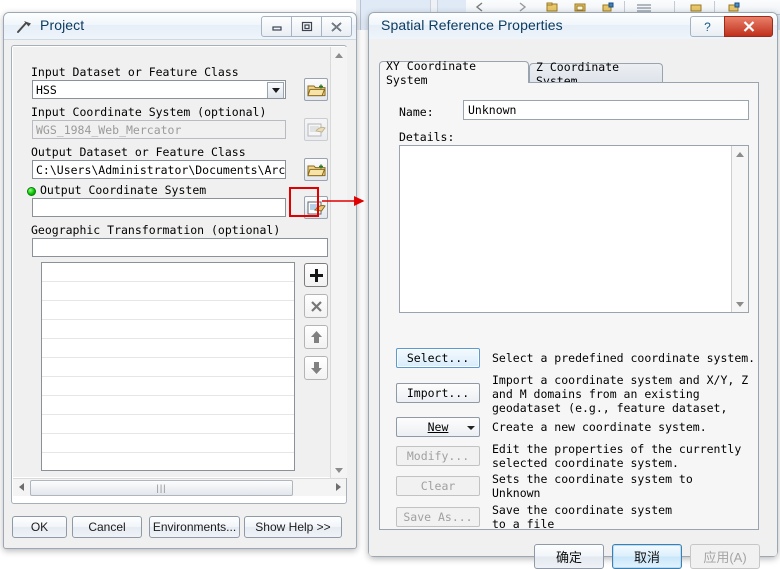  I want to click on coordinate-system-name-field: Unknown, so click(606, 110).